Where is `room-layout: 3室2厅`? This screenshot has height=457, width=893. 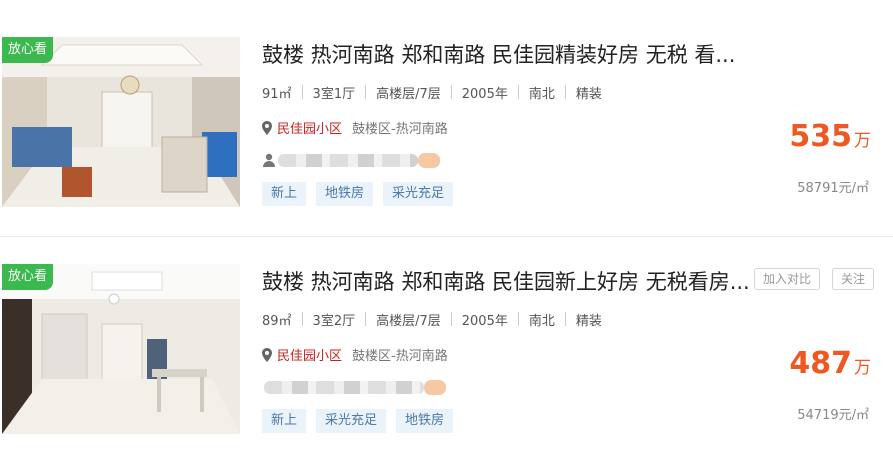
room-layout: 3室2厅 is located at coordinates (334, 321).